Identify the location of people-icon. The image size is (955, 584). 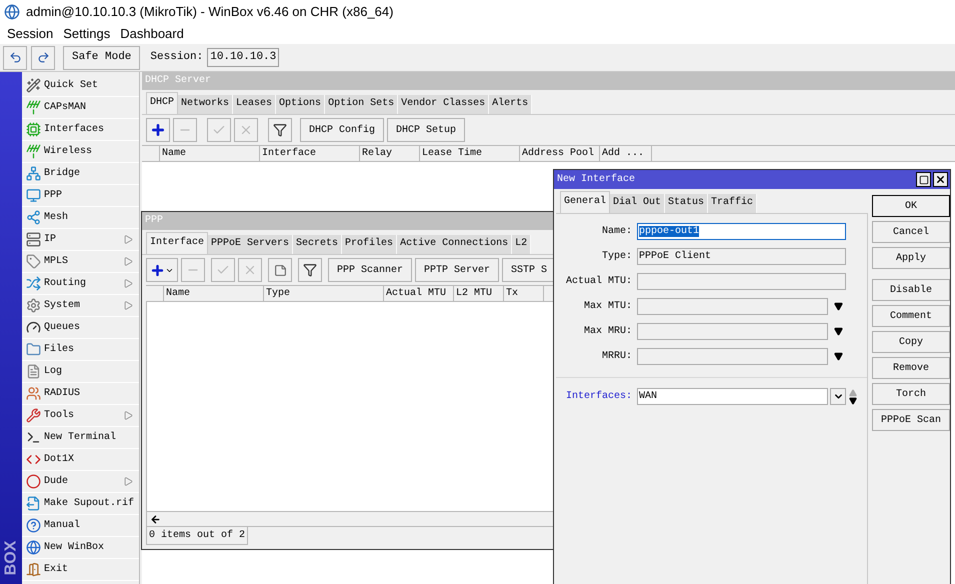
(33, 393).